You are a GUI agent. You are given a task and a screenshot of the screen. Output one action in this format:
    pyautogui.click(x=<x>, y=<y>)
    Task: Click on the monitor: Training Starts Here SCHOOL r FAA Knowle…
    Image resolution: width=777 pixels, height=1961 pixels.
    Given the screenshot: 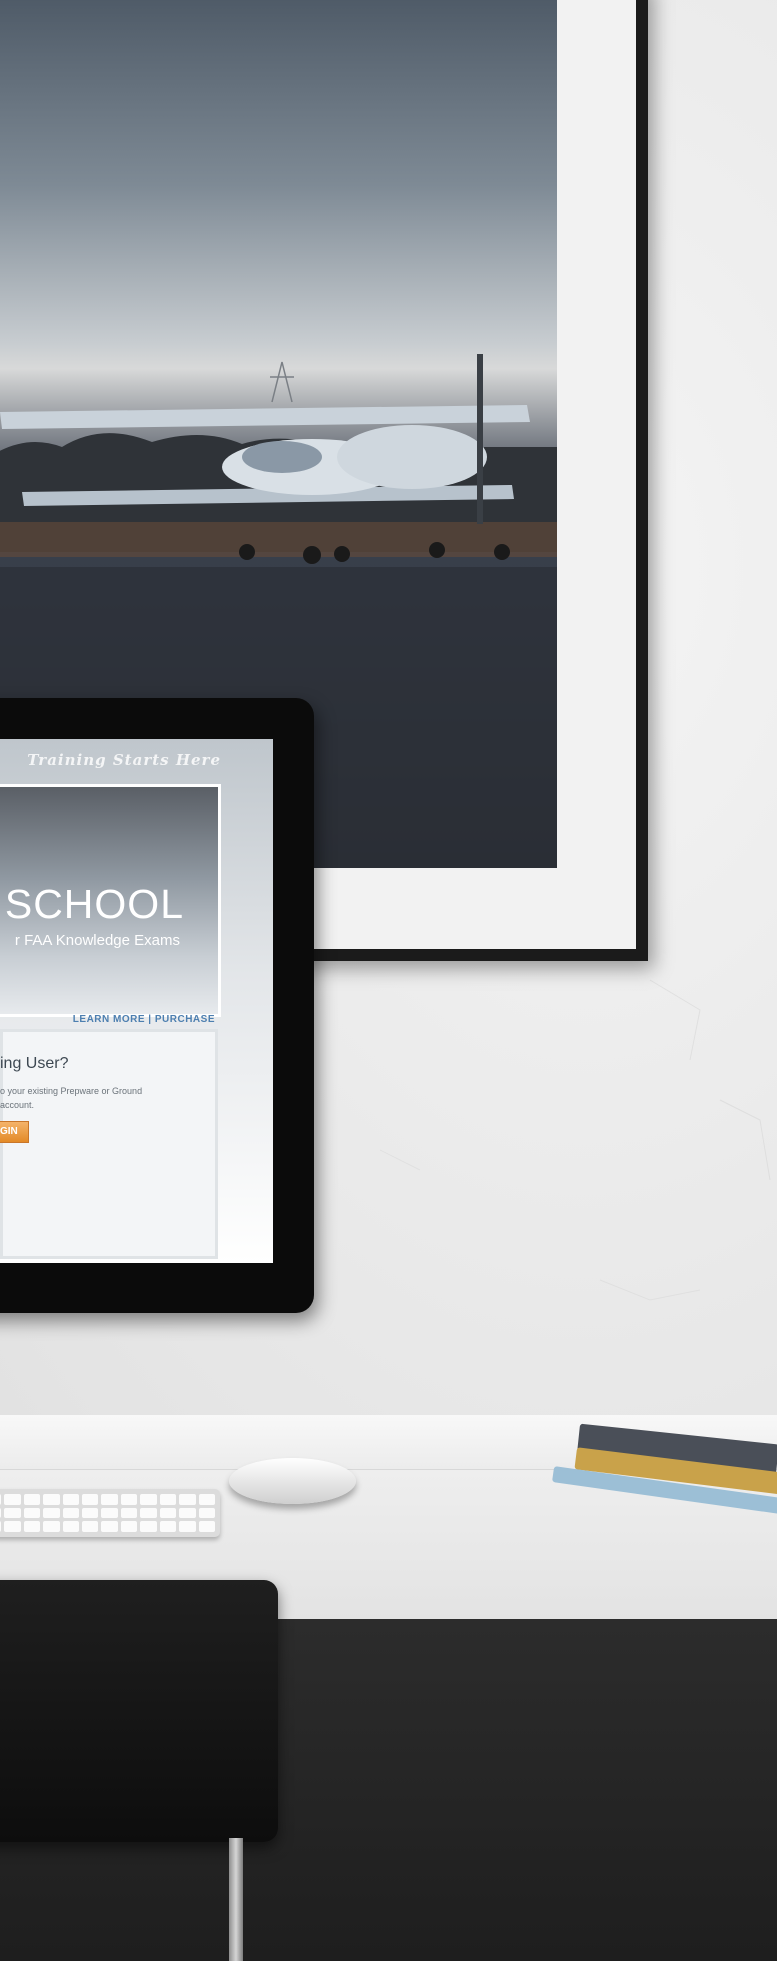 What is the action you would take?
    pyautogui.click(x=157, y=1005)
    